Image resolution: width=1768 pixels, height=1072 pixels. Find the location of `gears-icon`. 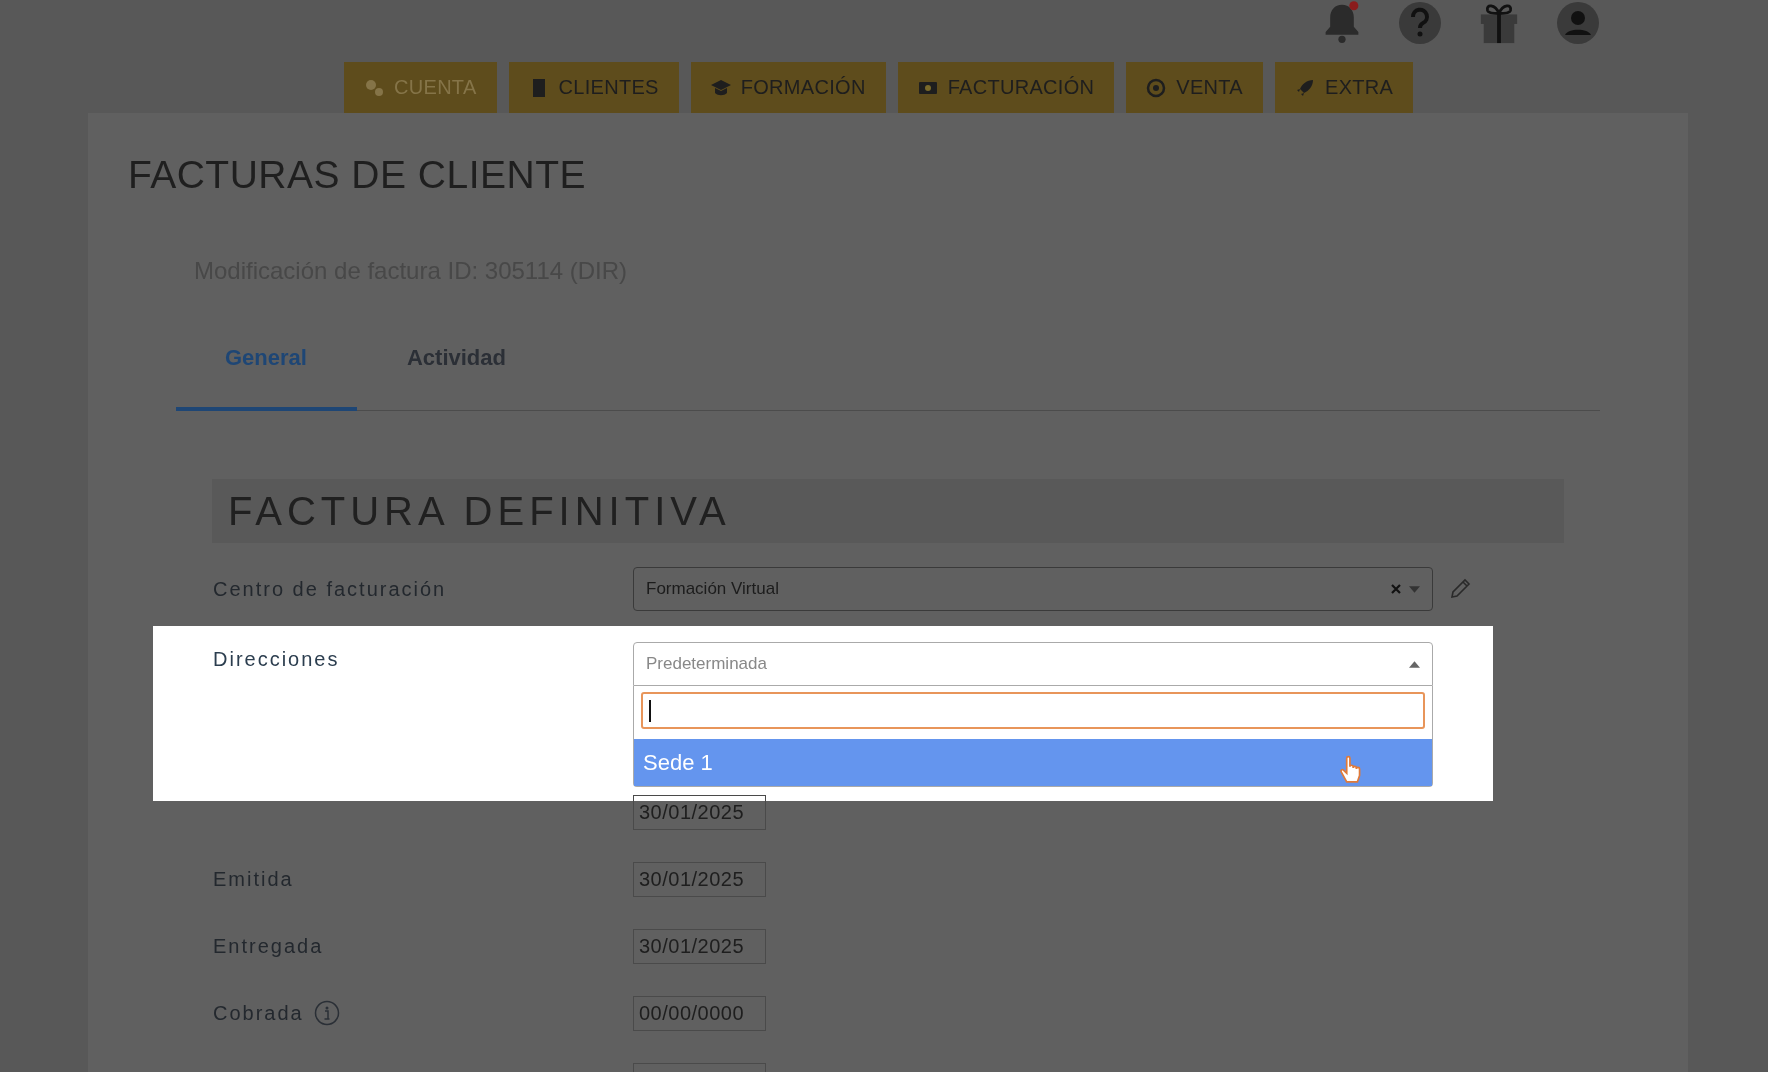

gears-icon is located at coordinates (374, 87).